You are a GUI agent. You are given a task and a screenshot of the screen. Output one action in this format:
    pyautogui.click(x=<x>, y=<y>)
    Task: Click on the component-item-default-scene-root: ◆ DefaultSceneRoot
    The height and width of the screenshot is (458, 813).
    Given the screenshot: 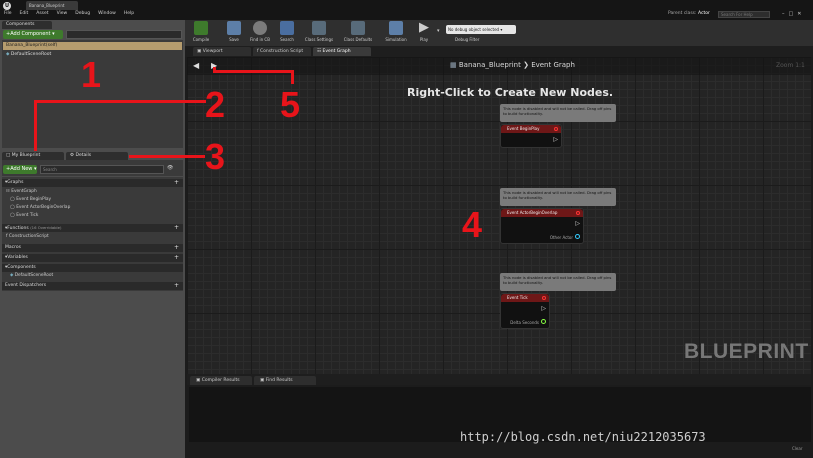 What is the action you would take?
    pyautogui.click(x=28, y=54)
    